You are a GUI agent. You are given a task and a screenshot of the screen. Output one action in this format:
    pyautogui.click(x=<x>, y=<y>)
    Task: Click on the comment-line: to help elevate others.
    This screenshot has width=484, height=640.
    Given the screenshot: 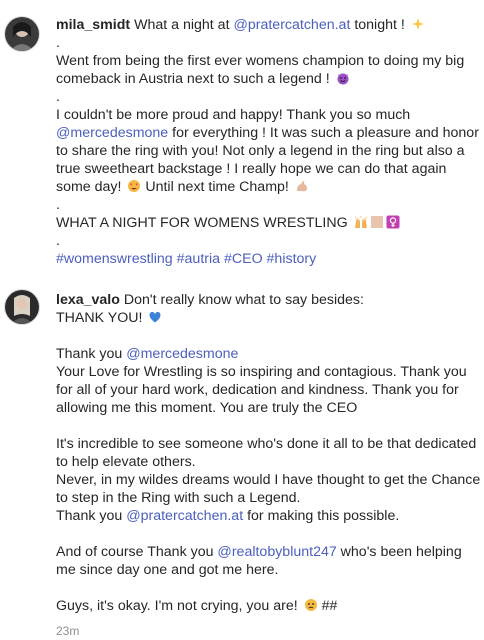 What is the action you would take?
    pyautogui.click(x=268, y=462)
    